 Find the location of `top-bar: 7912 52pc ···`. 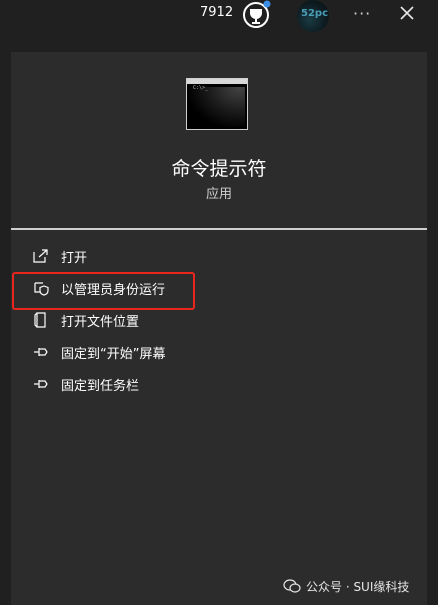

top-bar: 7912 52pc ··· is located at coordinates (219, 20).